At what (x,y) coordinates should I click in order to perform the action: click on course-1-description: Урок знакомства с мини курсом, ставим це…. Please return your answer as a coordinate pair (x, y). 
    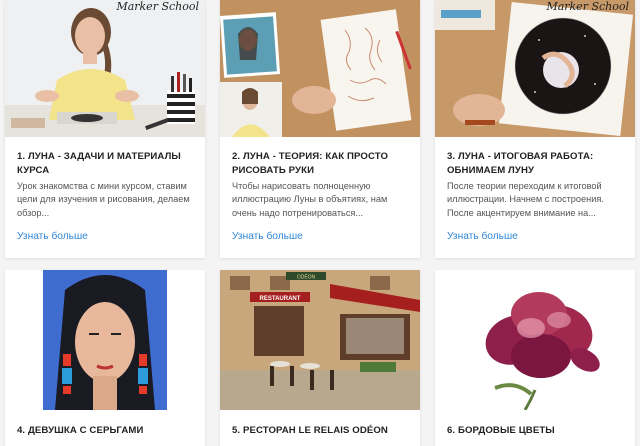
    Looking at the image, I should click on (103, 199).